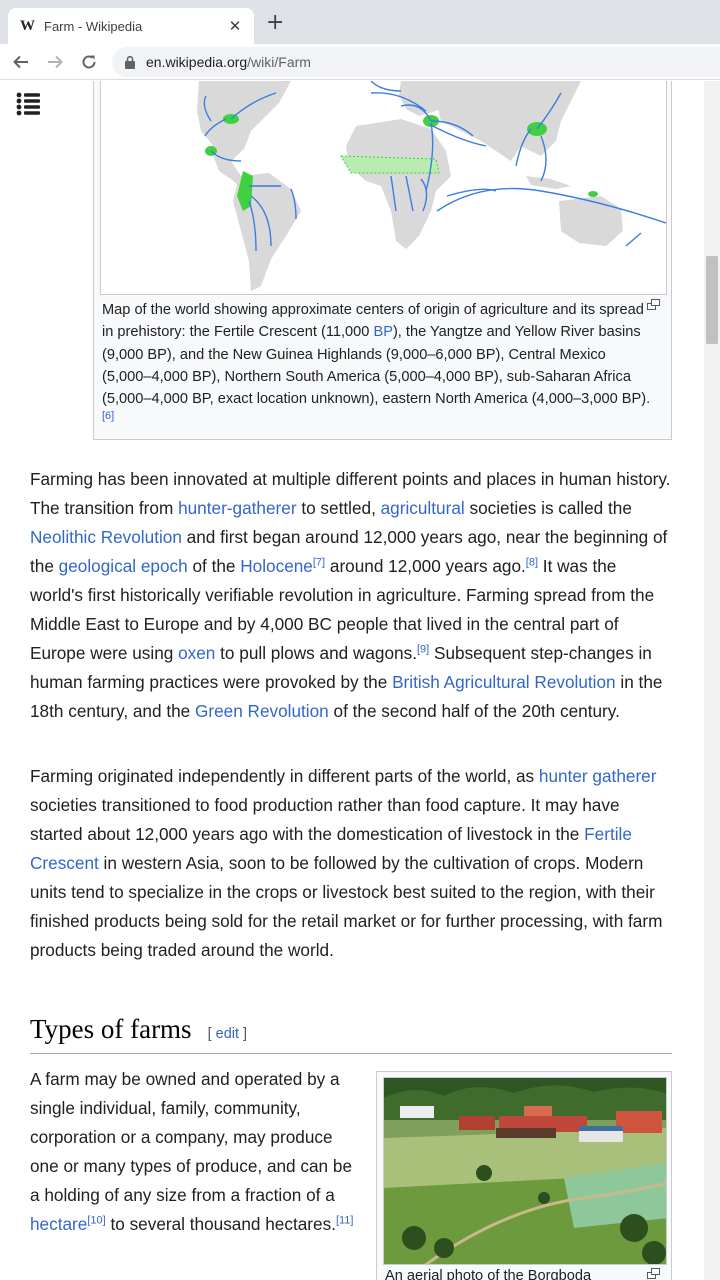 Image resolution: width=720 pixels, height=1280 pixels. I want to click on tab-title: Farm - Wikipedia, so click(93, 26).